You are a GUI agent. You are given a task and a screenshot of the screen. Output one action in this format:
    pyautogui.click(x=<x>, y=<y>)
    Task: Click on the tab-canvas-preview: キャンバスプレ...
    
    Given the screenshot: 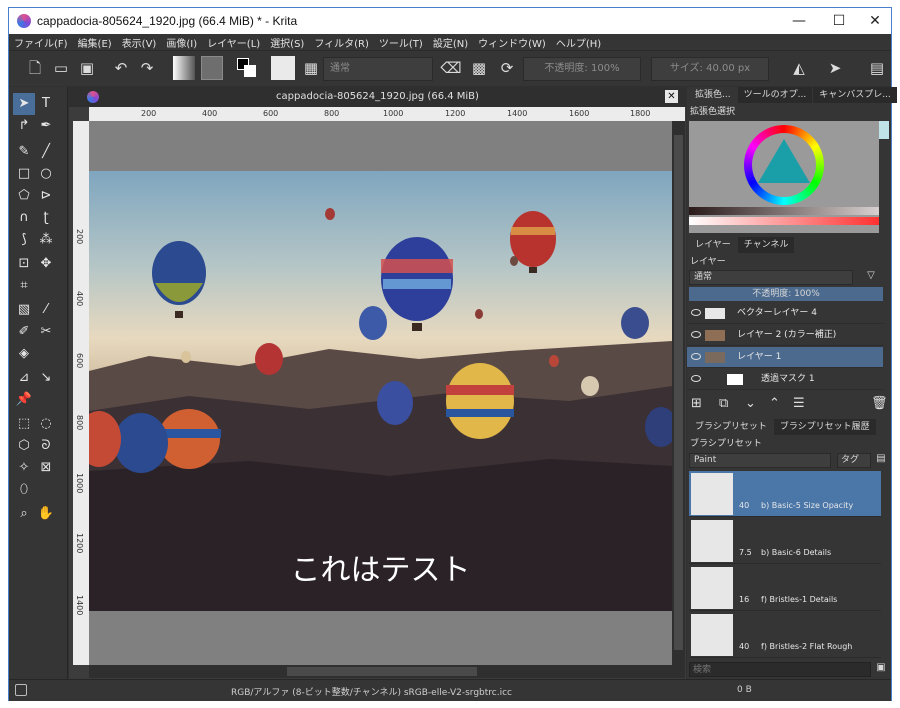 What is the action you would take?
    pyautogui.click(x=855, y=95)
    